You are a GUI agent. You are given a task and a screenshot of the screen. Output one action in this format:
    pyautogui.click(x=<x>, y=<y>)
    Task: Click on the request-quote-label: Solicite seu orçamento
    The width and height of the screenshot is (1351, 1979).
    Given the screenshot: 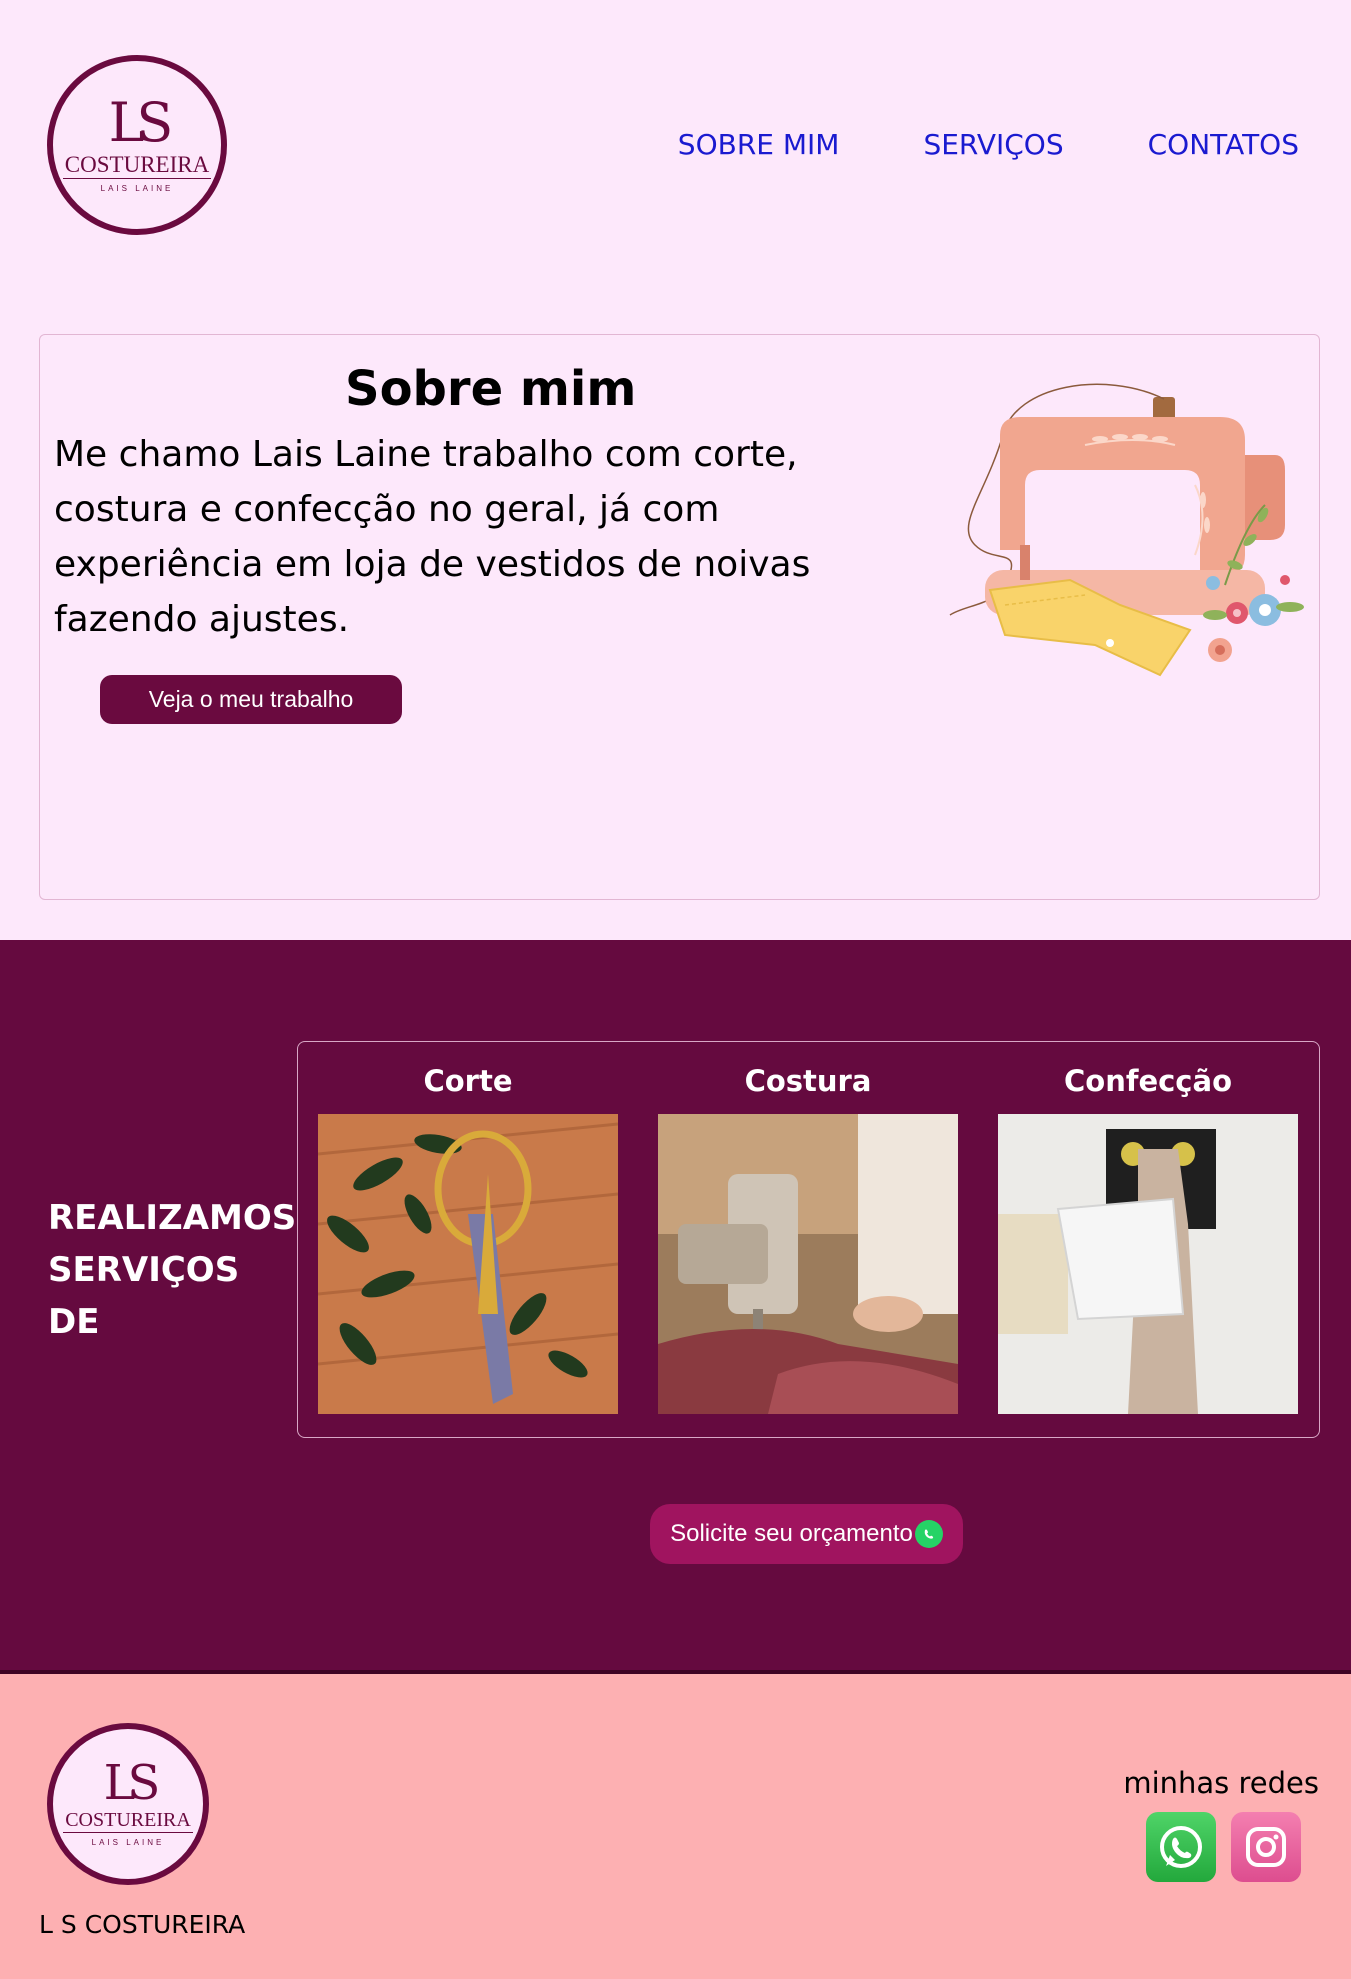 What is the action you would take?
    pyautogui.click(x=791, y=1533)
    